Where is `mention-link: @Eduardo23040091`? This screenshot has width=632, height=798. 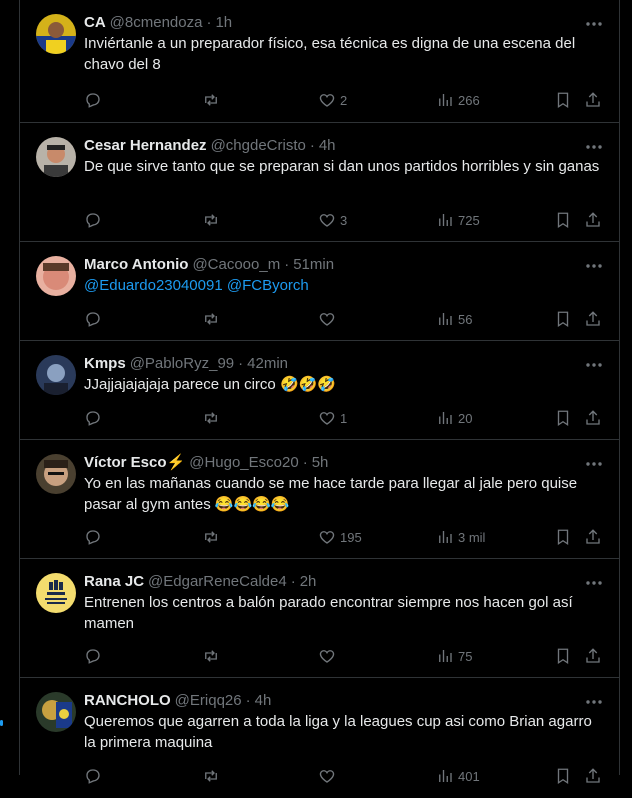
mention-link: @Eduardo23040091 is located at coordinates (153, 285).